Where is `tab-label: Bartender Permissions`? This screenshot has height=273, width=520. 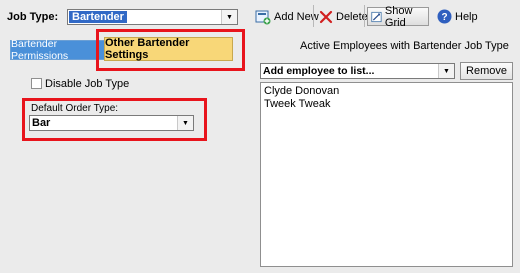 tab-label: Bartender Permissions is located at coordinates (40, 50).